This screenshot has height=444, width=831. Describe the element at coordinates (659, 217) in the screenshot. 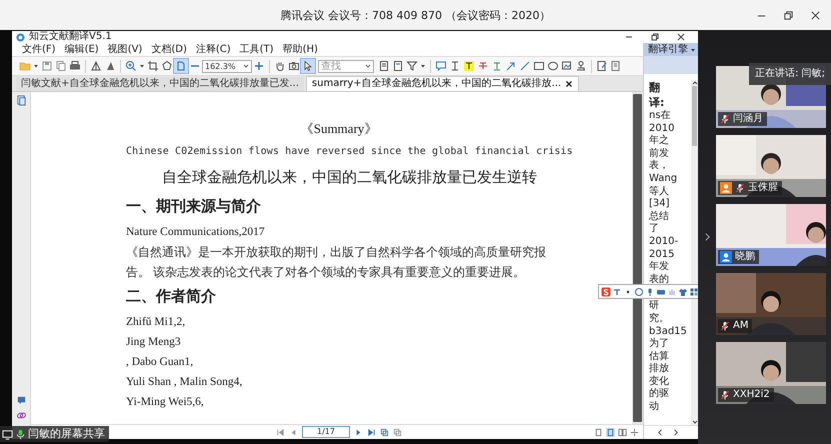

I see `translation-text: 总结` at that location.